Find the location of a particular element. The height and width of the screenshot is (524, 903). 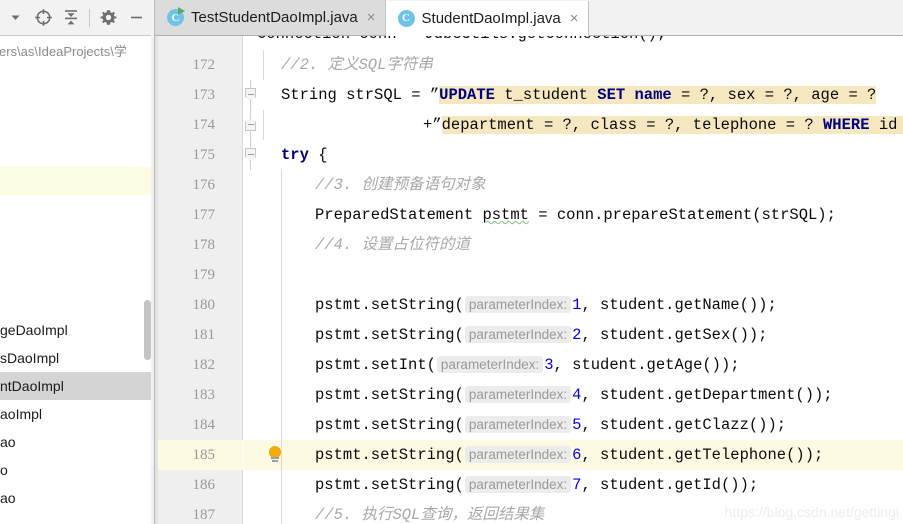

tree-item-4: ao is located at coordinates (75, 442).